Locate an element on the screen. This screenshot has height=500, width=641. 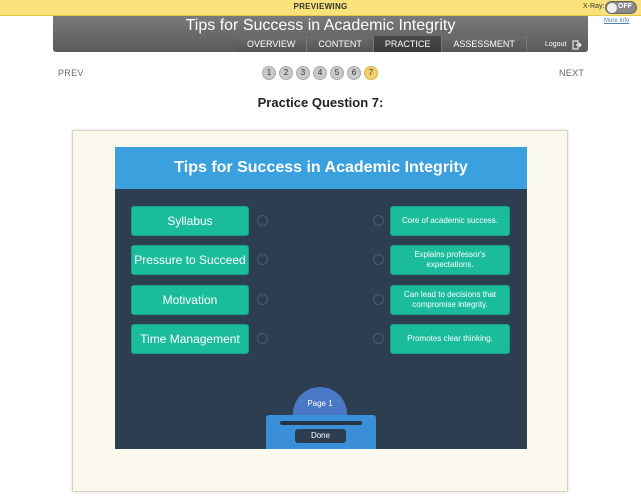
next-link: NEXT is located at coordinates (571, 73).